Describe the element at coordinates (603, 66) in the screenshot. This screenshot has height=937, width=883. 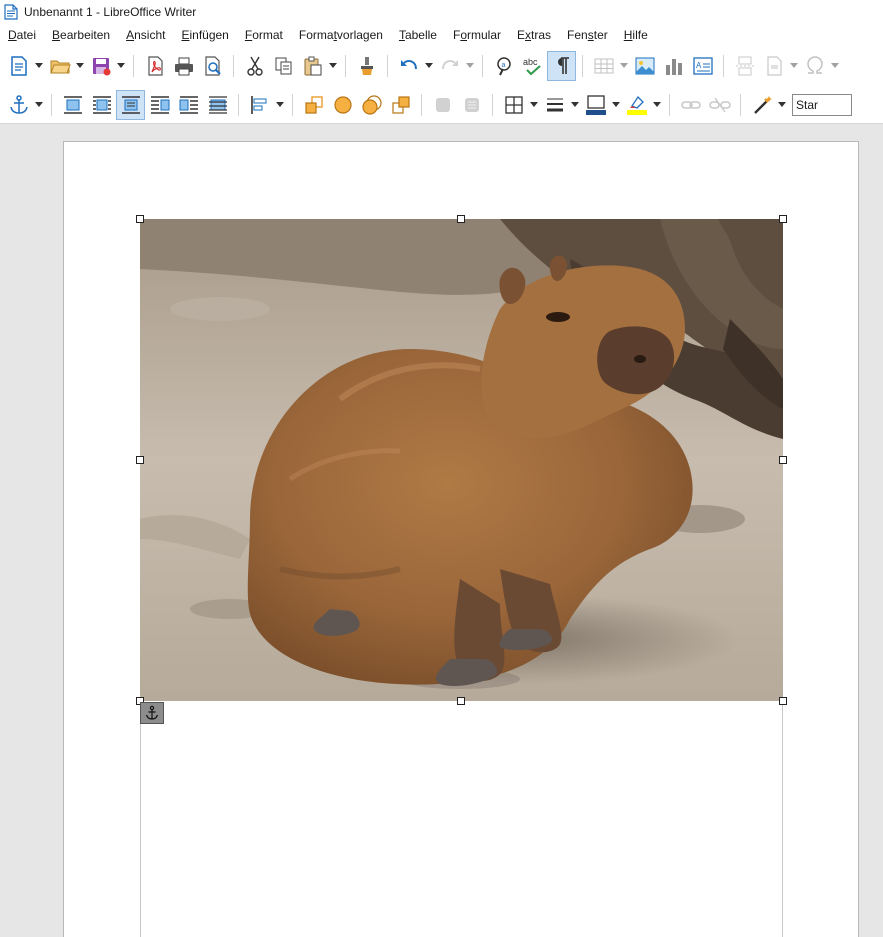
I see `insert-table-button` at that location.